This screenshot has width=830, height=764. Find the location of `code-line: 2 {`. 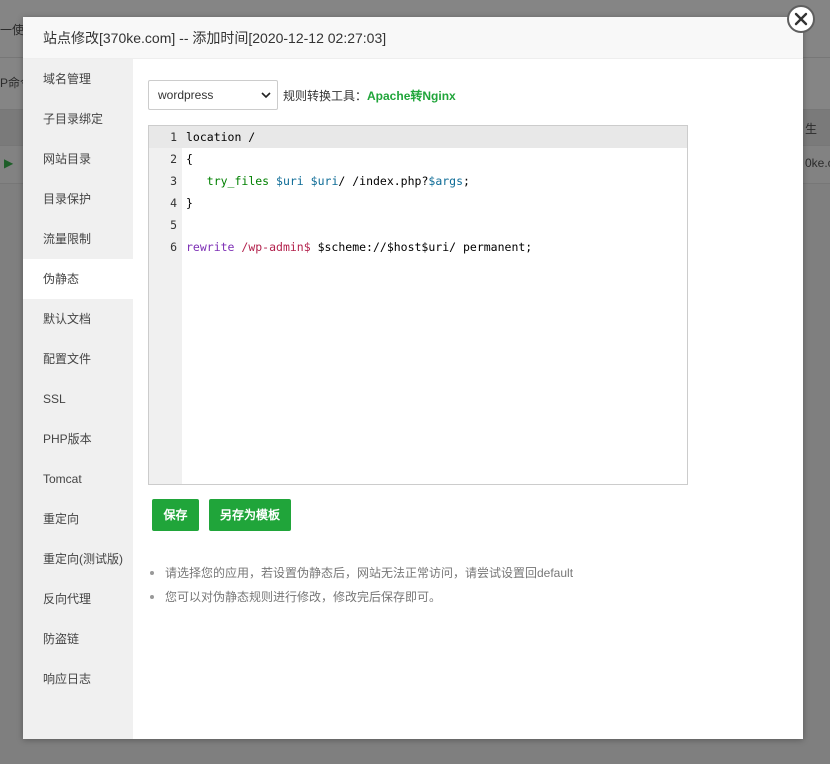

code-line: 2 { is located at coordinates (418, 159).